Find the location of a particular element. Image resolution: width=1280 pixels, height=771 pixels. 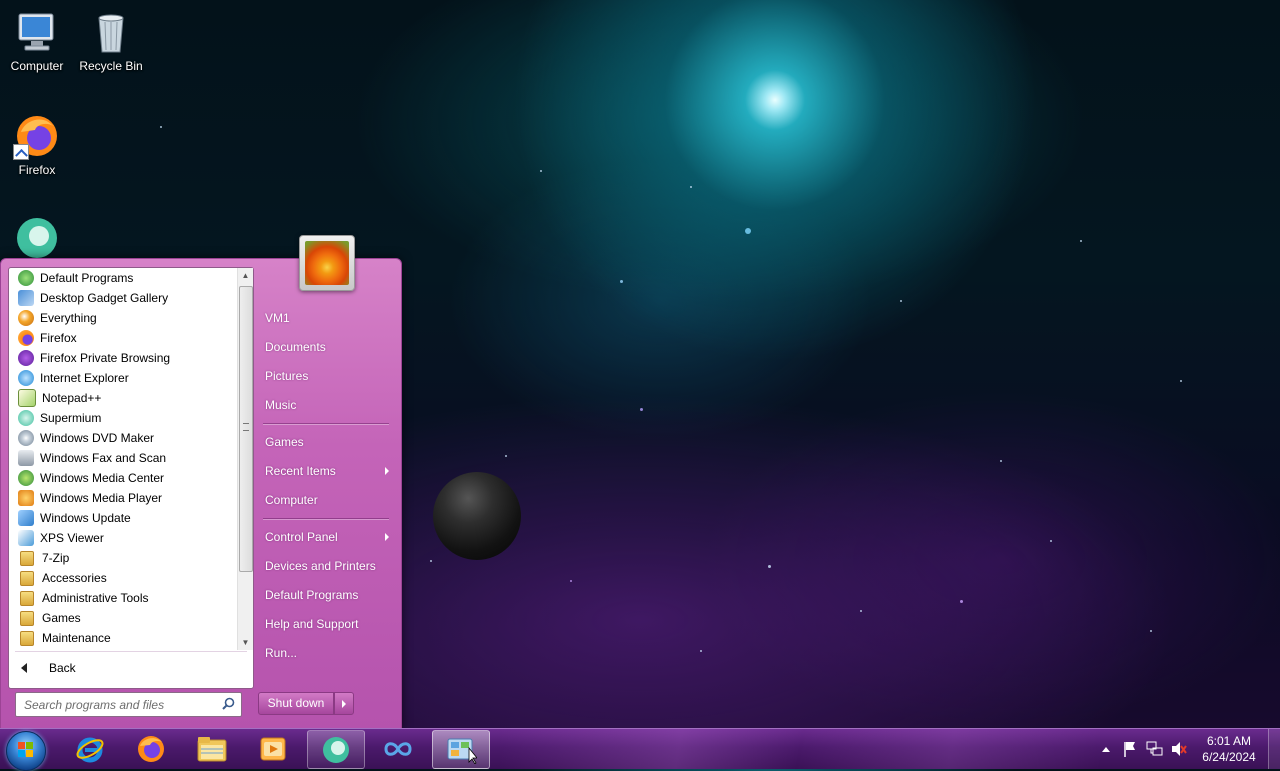

taskbar: 6:01 AM 6/24/2024 is located at coordinates (640, 749).